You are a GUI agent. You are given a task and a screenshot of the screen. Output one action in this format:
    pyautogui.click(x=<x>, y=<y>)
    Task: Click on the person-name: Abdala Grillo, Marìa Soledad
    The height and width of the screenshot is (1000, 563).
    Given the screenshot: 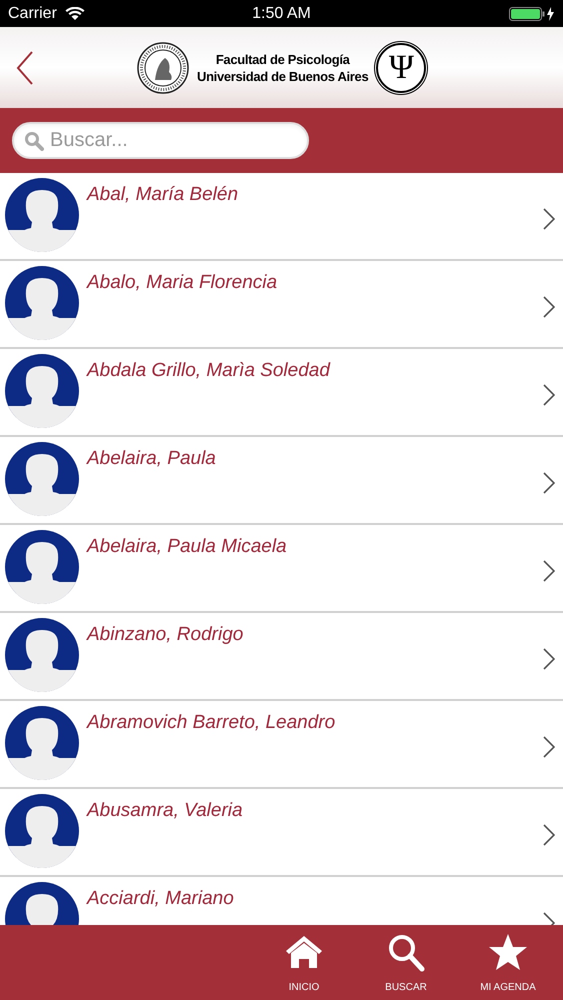 What is the action you would take?
    pyautogui.click(x=208, y=371)
    